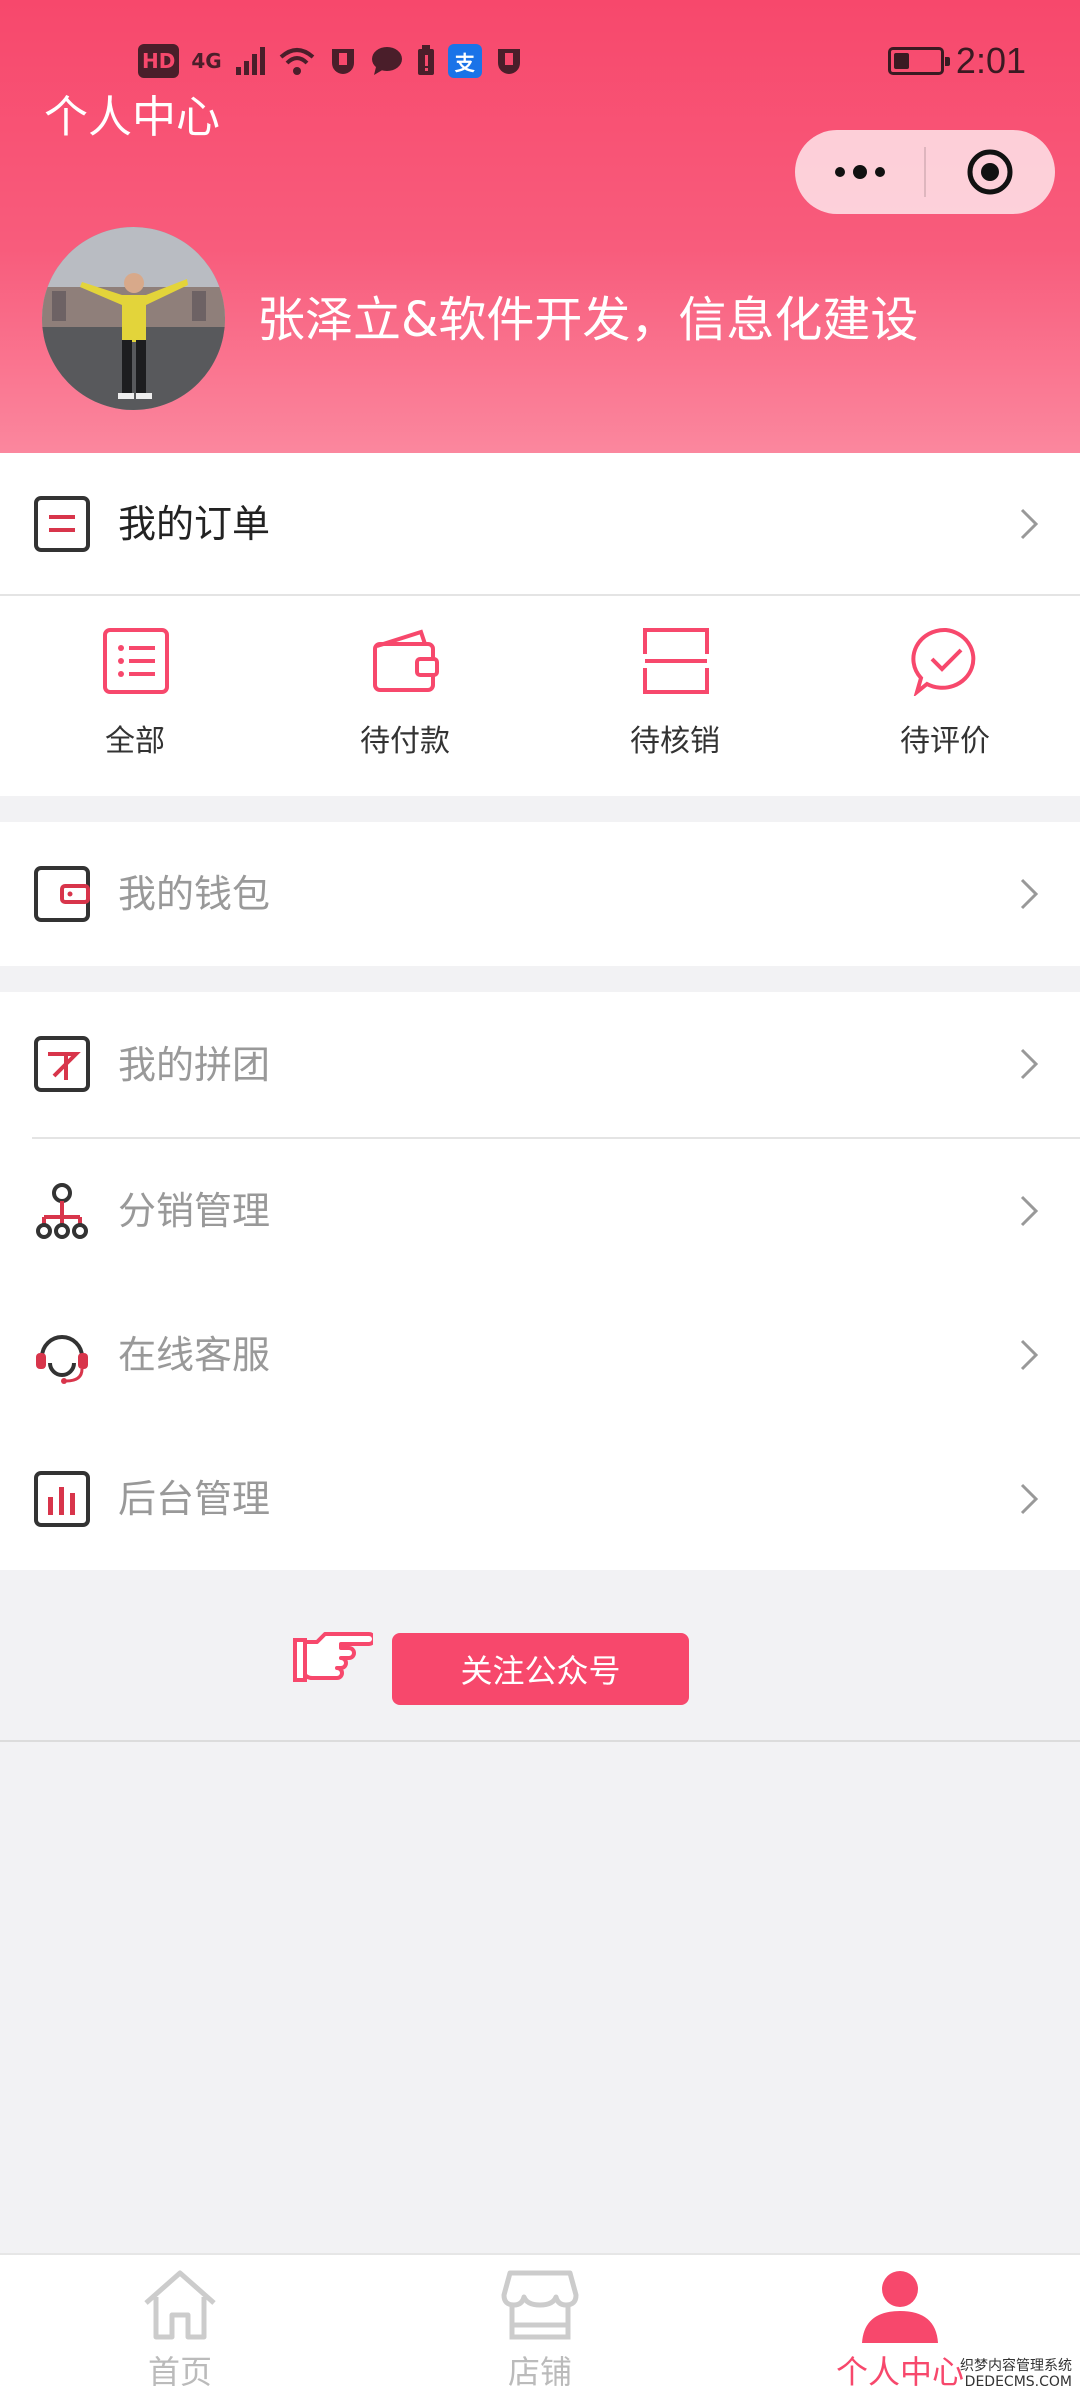  I want to click on order-icon, so click(62, 524).